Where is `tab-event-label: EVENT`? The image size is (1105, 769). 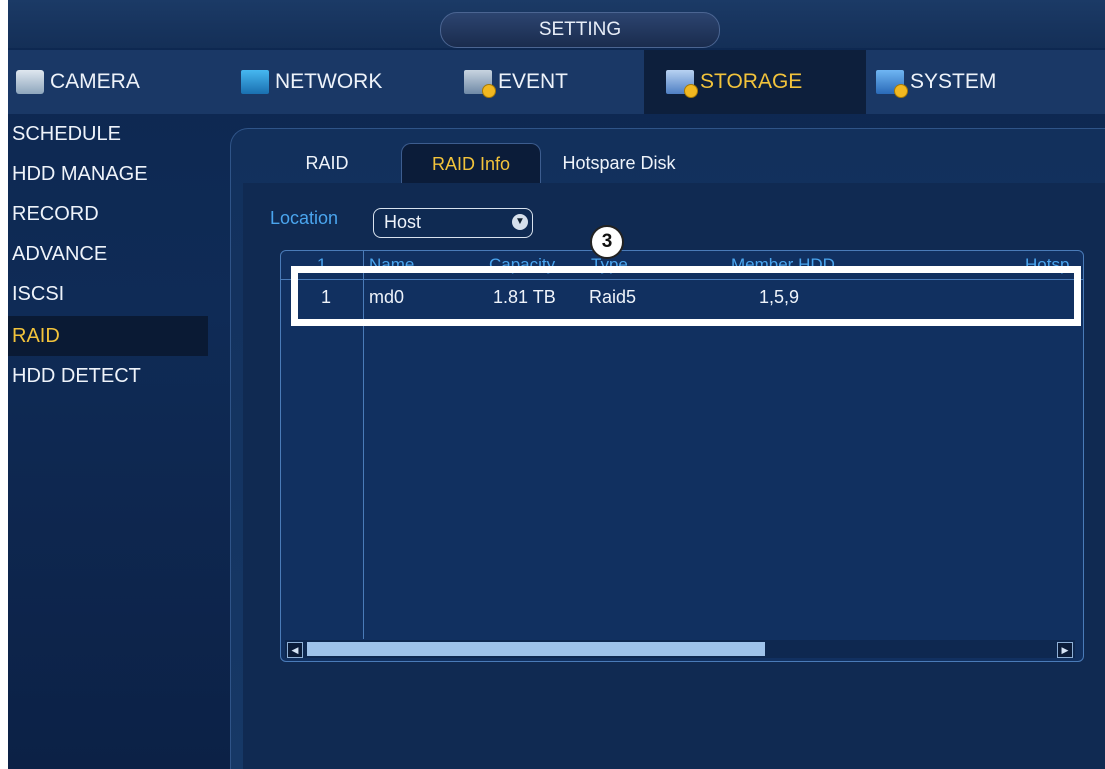 tab-event-label: EVENT is located at coordinates (533, 81).